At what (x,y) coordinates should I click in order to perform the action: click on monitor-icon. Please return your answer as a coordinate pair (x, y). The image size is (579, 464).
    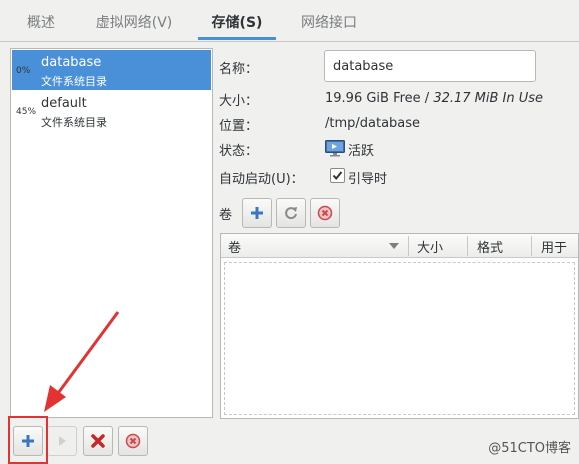
    Looking at the image, I should click on (335, 148).